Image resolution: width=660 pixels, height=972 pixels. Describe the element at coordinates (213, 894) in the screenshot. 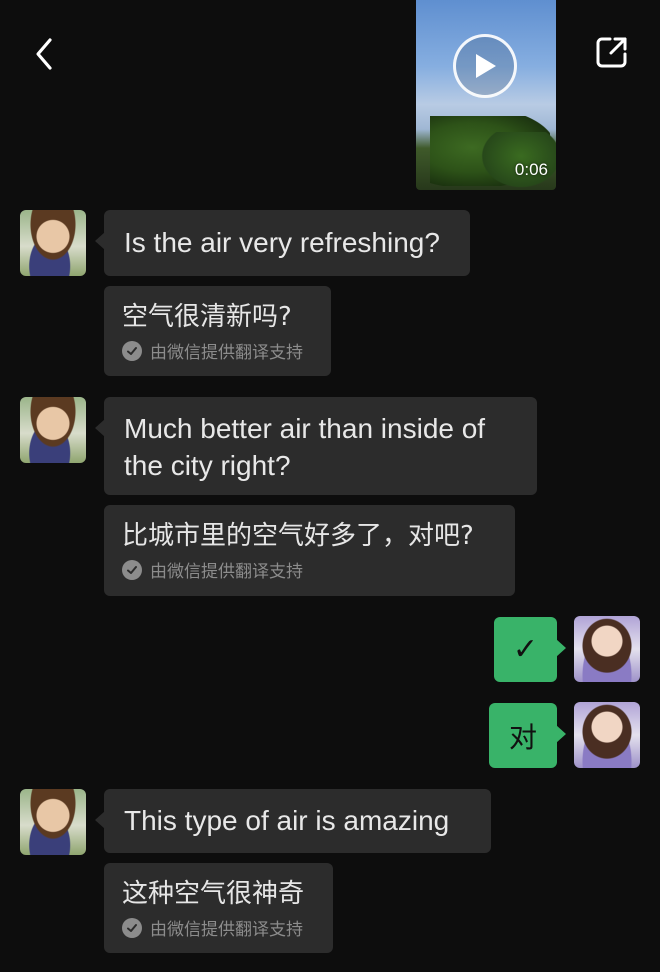

I see `translation-text: 这种空气很神奇` at that location.